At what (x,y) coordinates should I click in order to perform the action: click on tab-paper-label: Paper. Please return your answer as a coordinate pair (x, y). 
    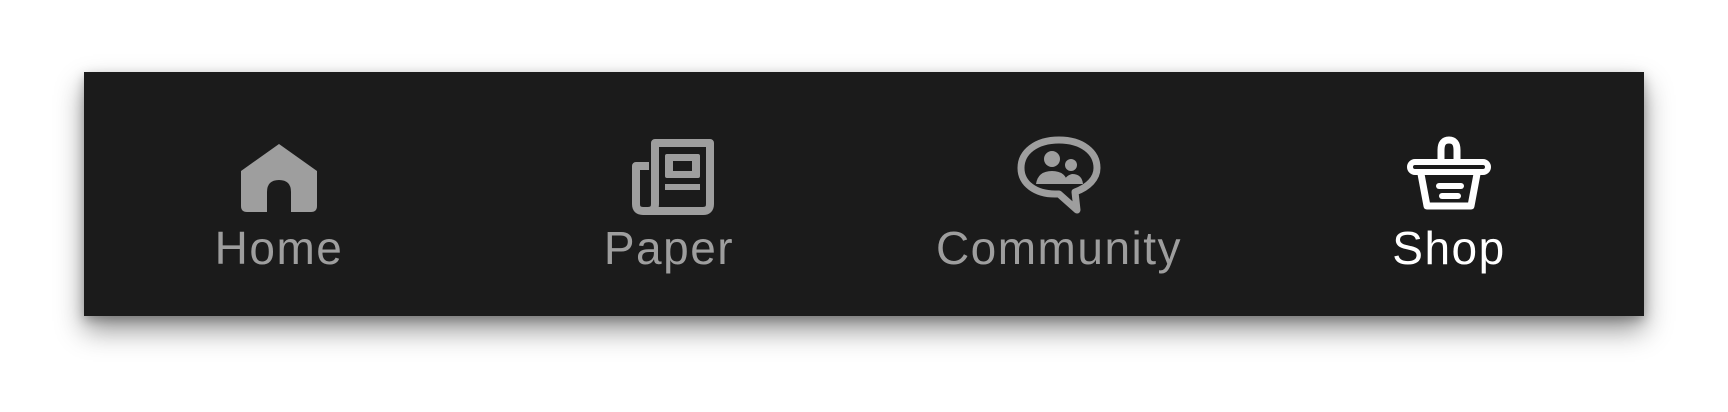
    Looking at the image, I should click on (669, 248).